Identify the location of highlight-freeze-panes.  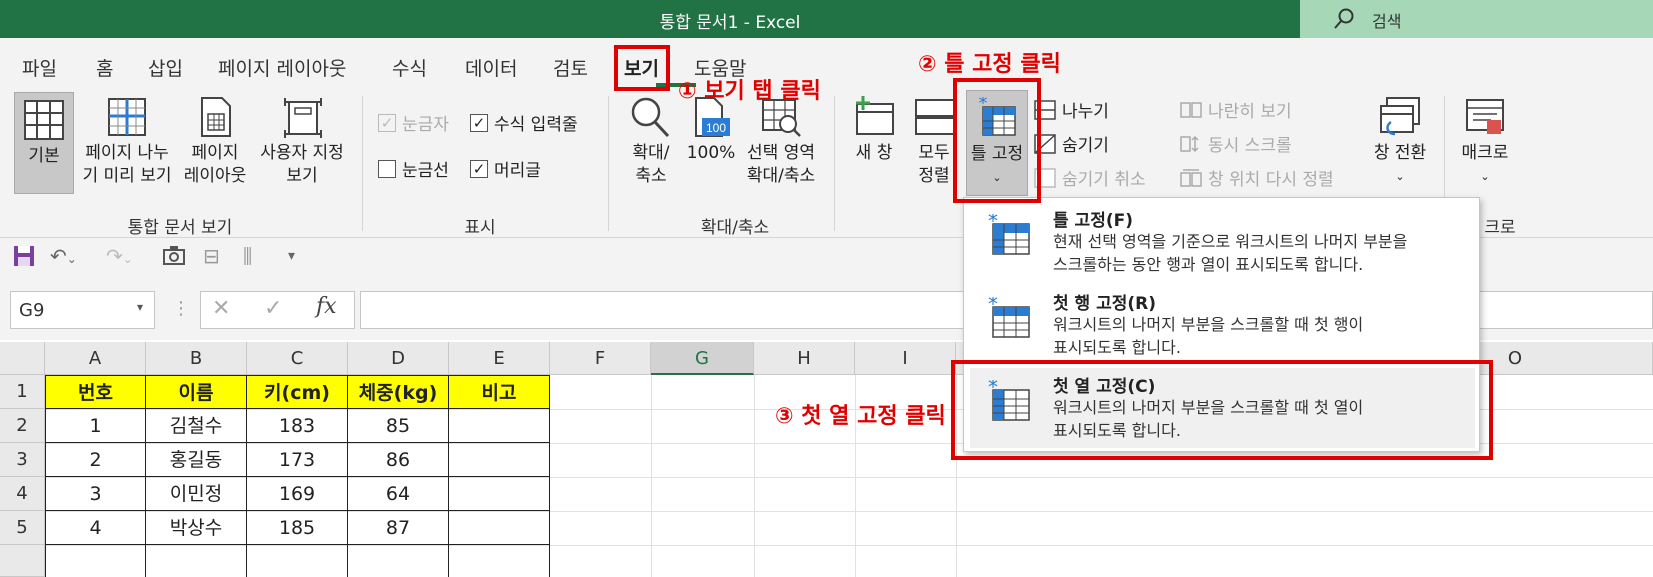
(997, 140).